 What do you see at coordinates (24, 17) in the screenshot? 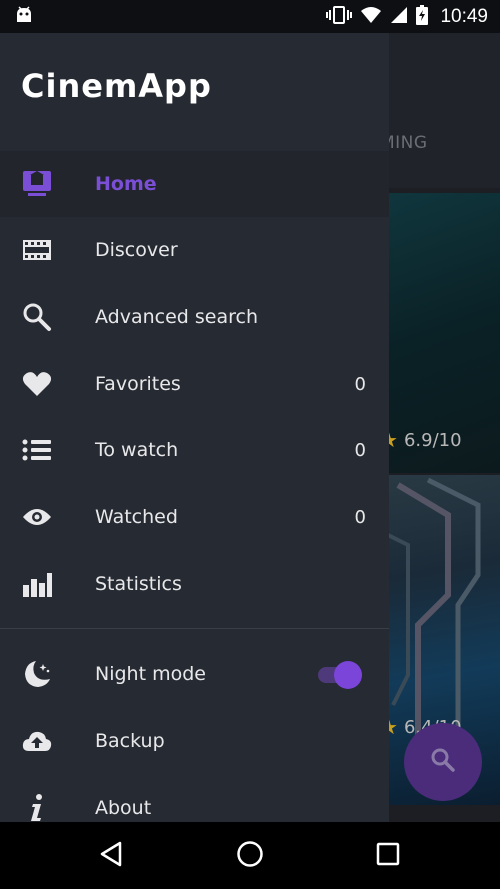
I see `android-debug-icon` at bounding box center [24, 17].